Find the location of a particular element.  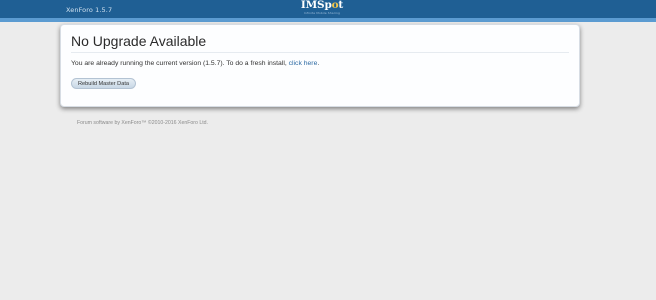

rebuild-master-data-button: Rebuild Master Data is located at coordinates (103, 83).